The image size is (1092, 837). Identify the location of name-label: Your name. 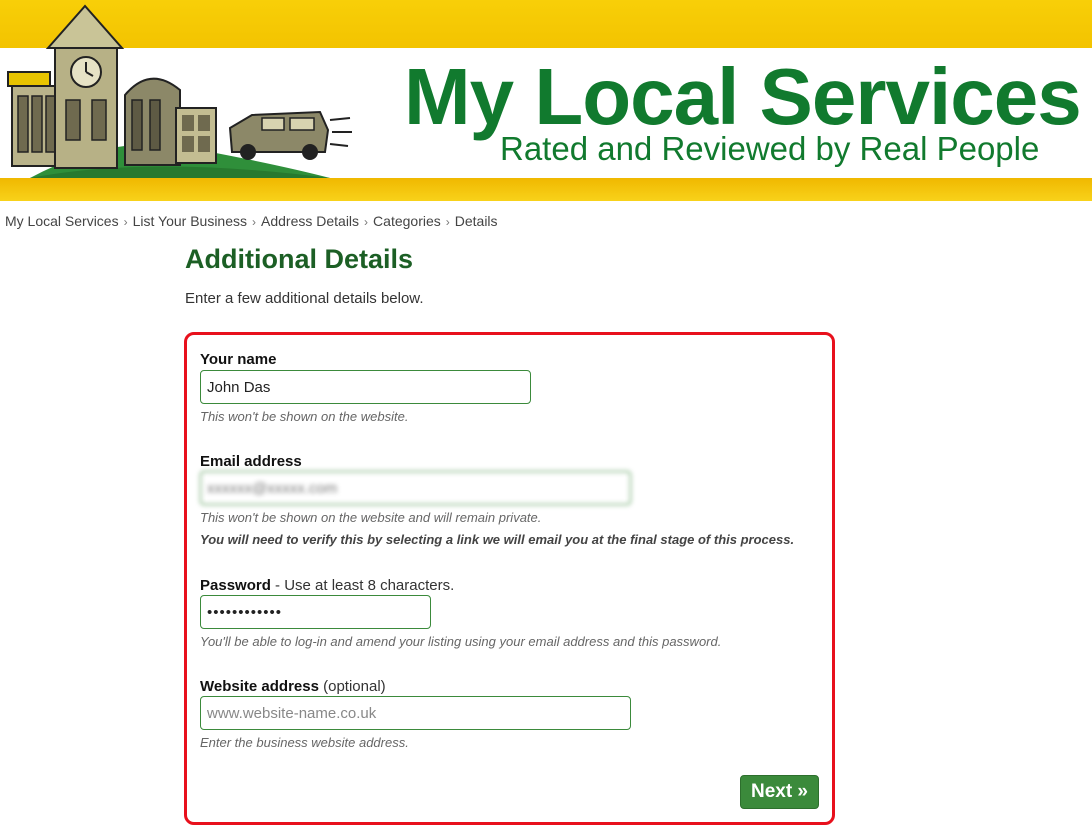
(238, 359).